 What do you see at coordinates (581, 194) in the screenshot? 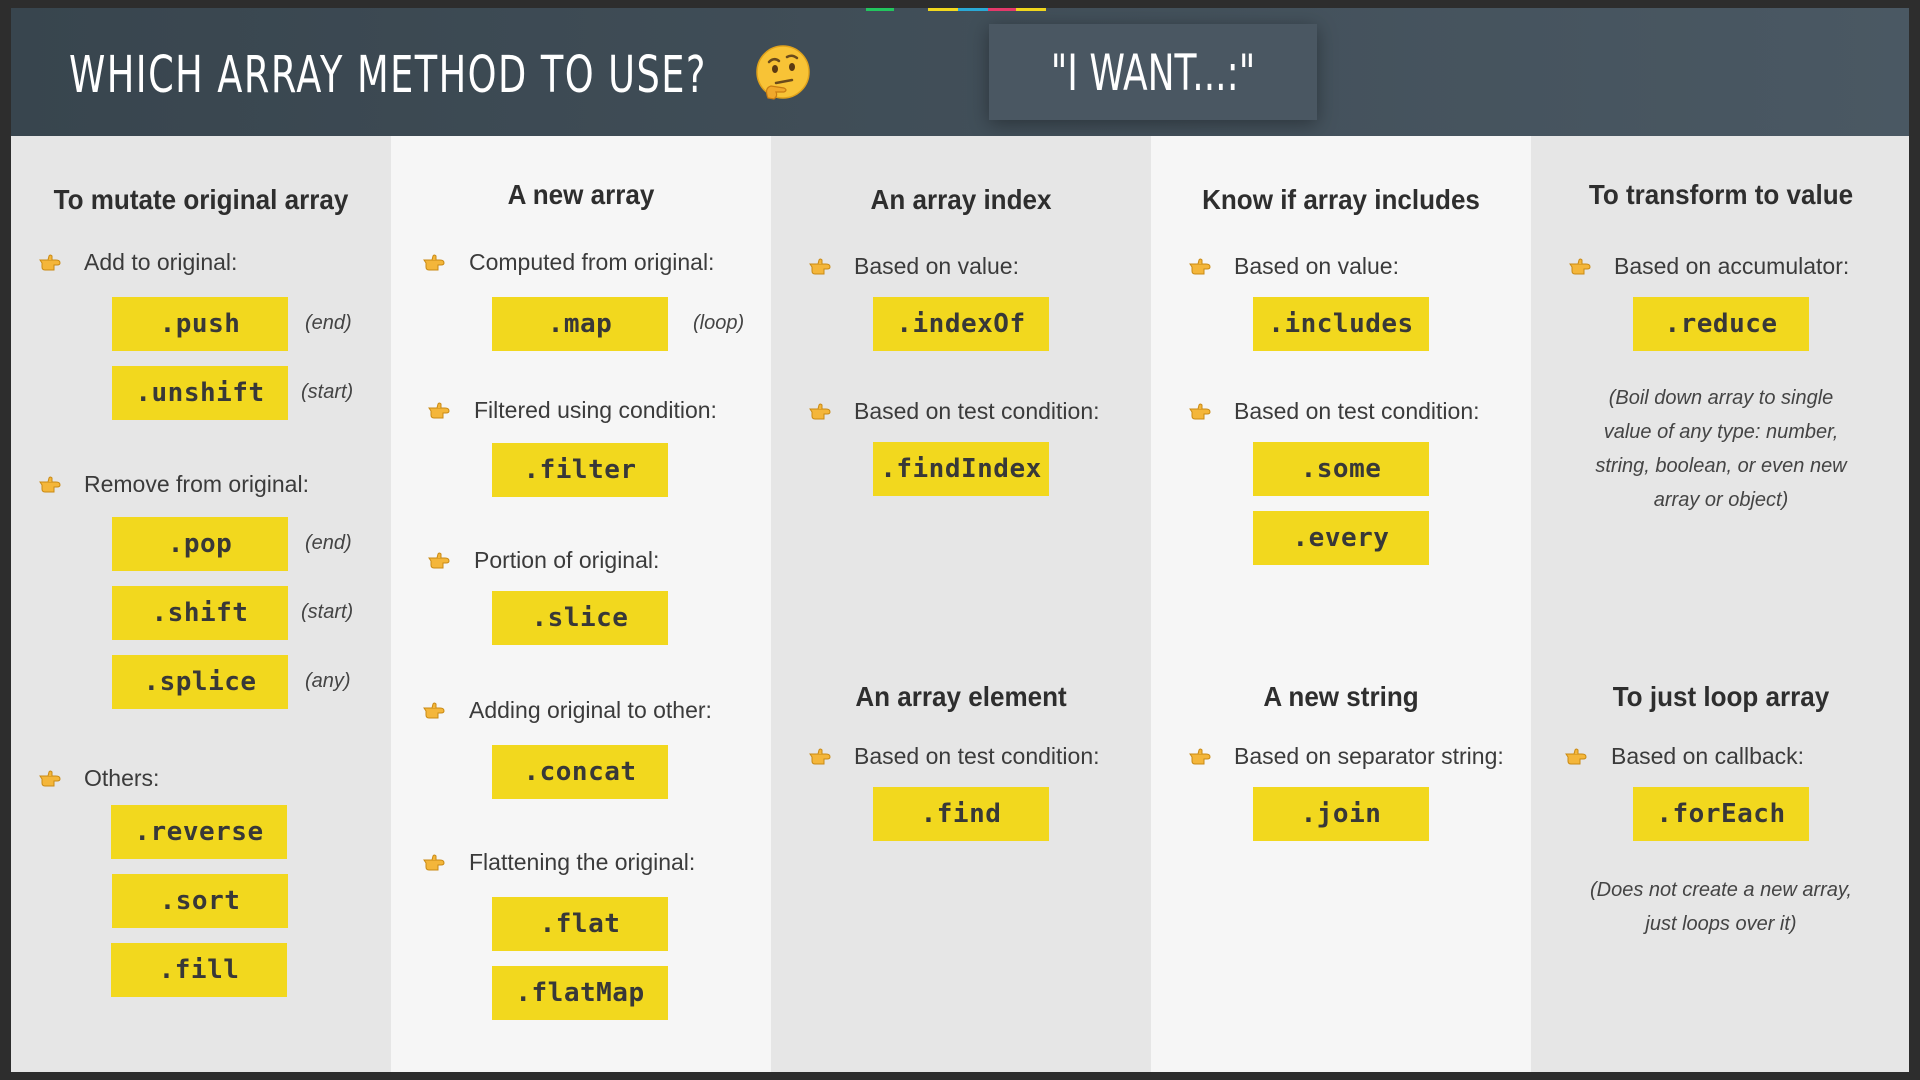
I see `column-heading: A new array` at bounding box center [581, 194].